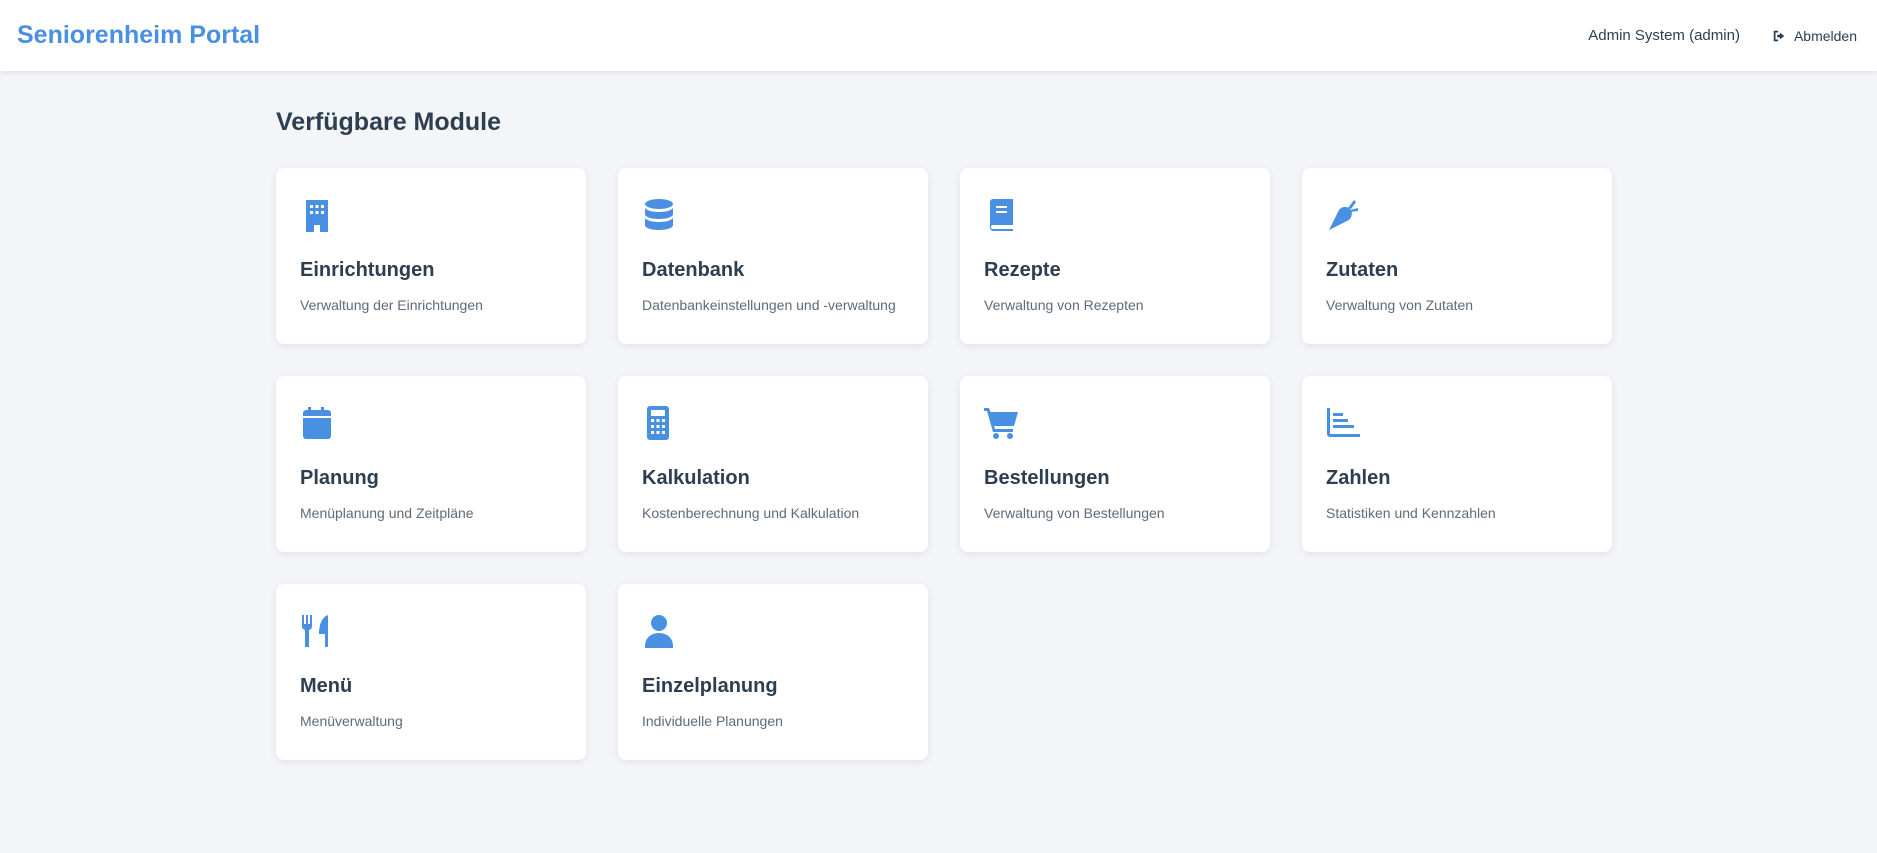 This screenshot has width=1877, height=853. What do you see at coordinates (773, 672) in the screenshot?
I see `module-card-einzelplanung: Einzelplanung Individuelle Planungen` at bounding box center [773, 672].